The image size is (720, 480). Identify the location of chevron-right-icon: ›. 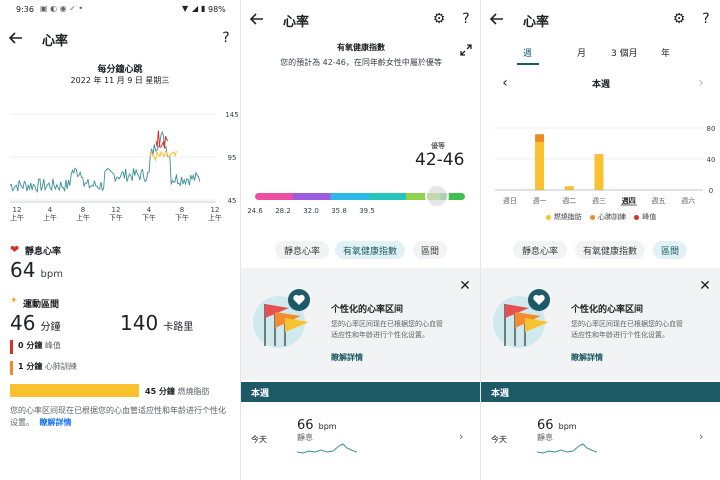
(461, 436).